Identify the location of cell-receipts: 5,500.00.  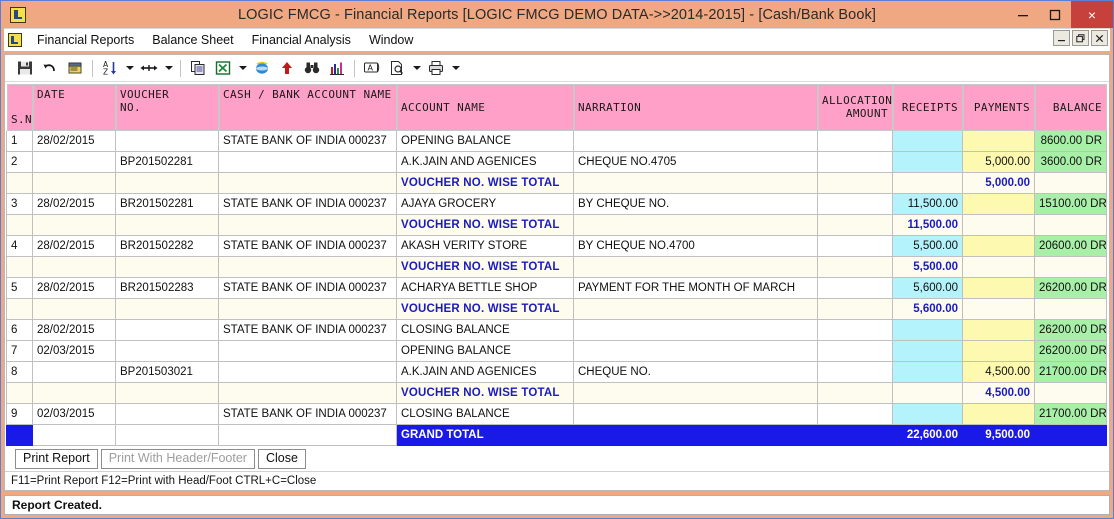
(927, 267).